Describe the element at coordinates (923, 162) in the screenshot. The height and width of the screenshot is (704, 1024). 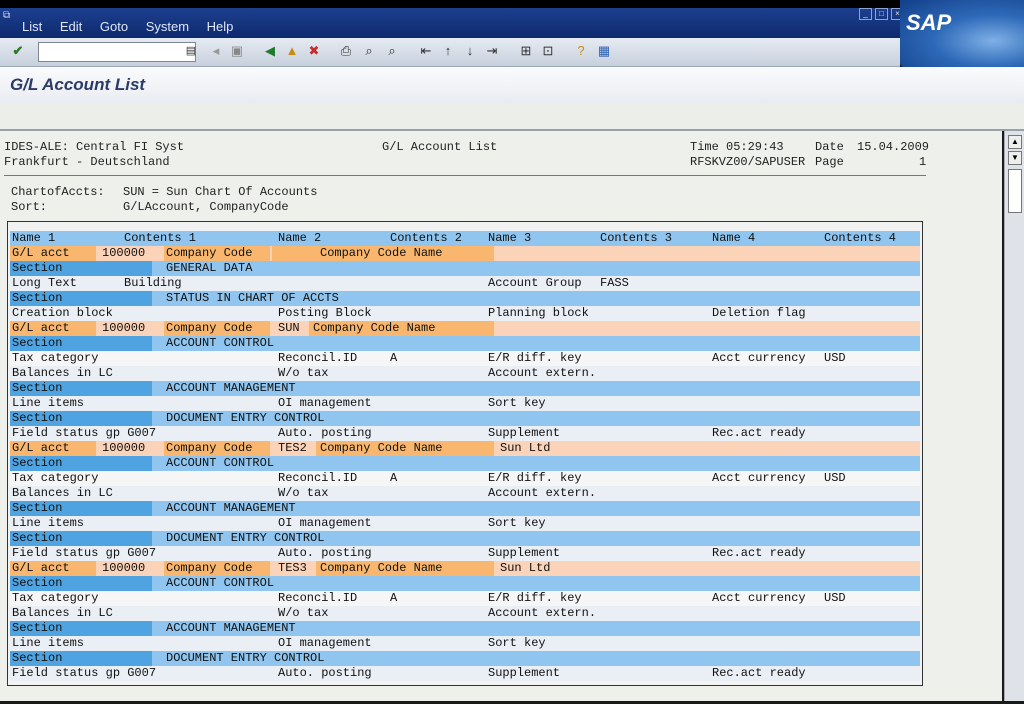
I see `report-page-value: 1` at that location.